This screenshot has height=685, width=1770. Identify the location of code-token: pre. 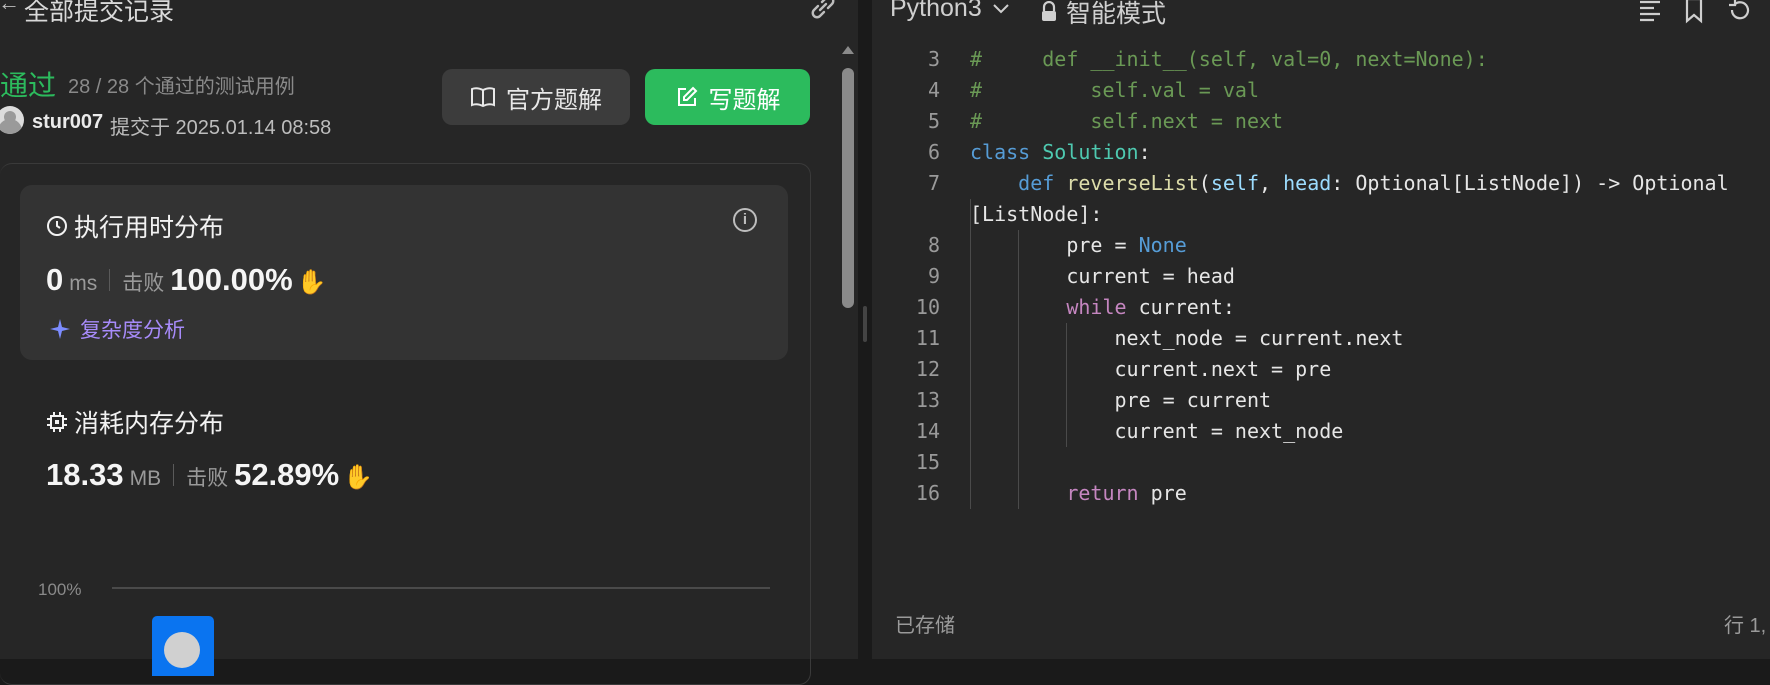
(1162, 493).